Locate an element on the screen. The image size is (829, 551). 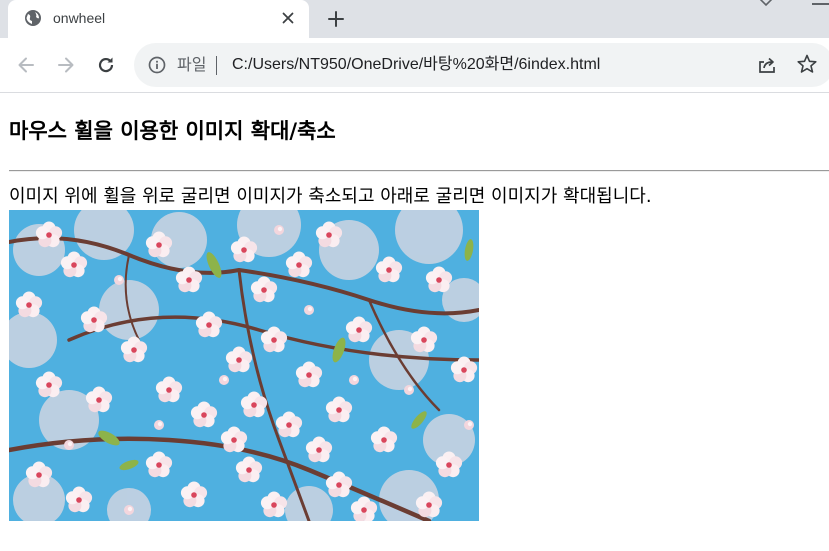
star-icon is located at coordinates (807, 64).